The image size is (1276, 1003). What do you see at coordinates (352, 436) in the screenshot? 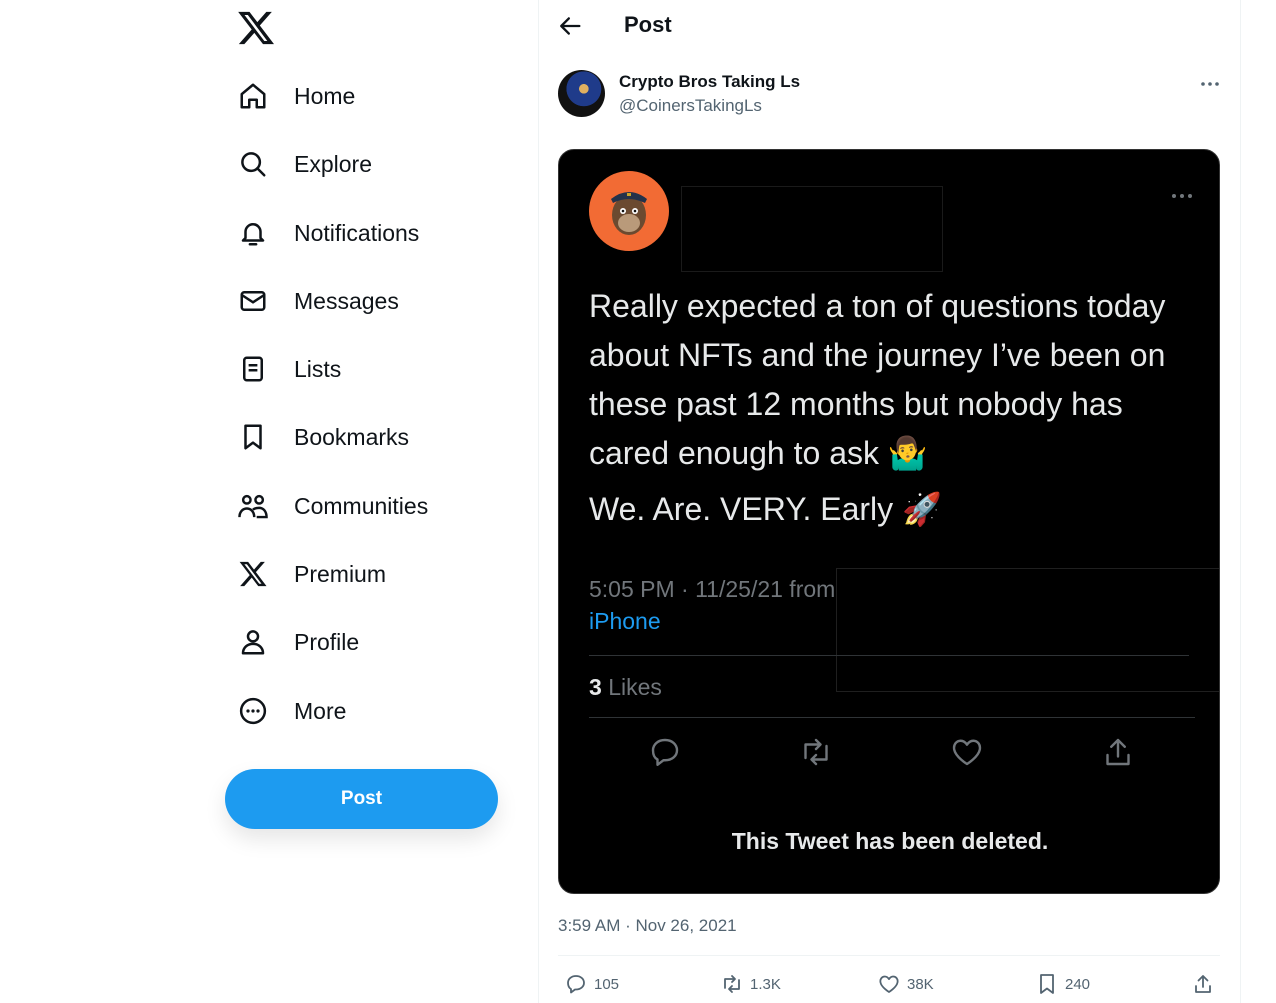
I see `sidebar-item-label: Bookmarks` at bounding box center [352, 436].